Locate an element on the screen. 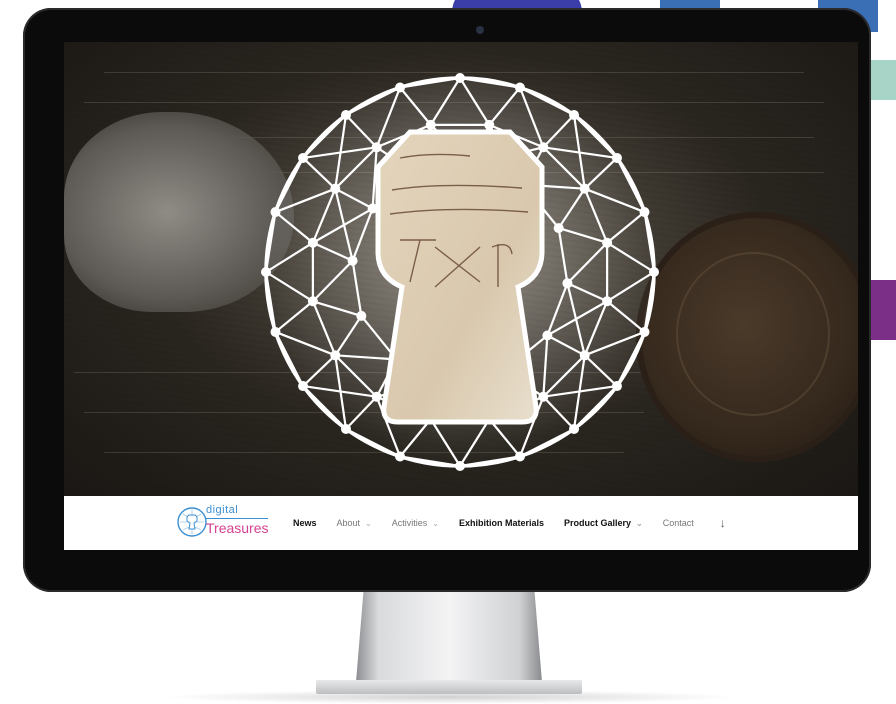  nav-item-activities: Activities ⌄ is located at coordinates (415, 523).